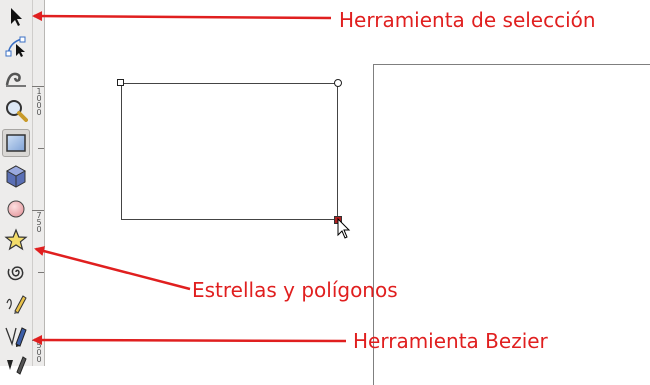 This screenshot has height=385, width=650. I want to click on arrow-stars, so click(112, 268).